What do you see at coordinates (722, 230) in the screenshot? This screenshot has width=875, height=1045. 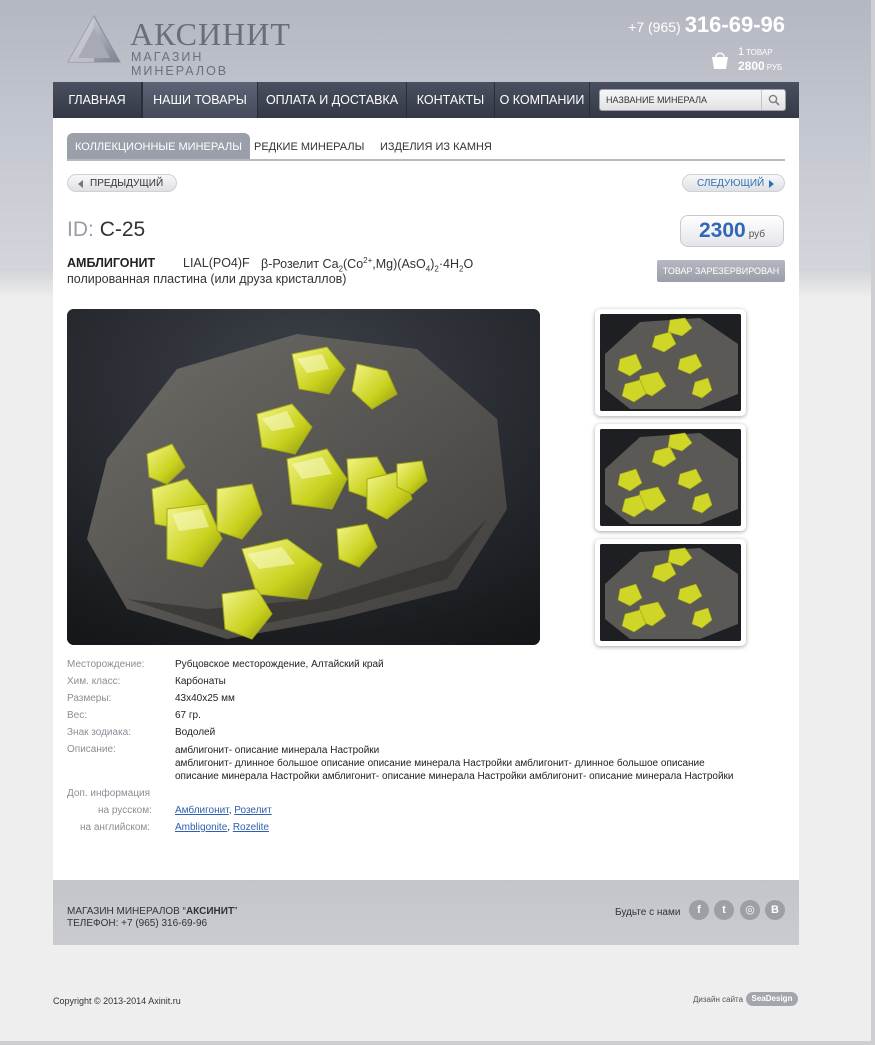 I see `price-value: 2300` at bounding box center [722, 230].